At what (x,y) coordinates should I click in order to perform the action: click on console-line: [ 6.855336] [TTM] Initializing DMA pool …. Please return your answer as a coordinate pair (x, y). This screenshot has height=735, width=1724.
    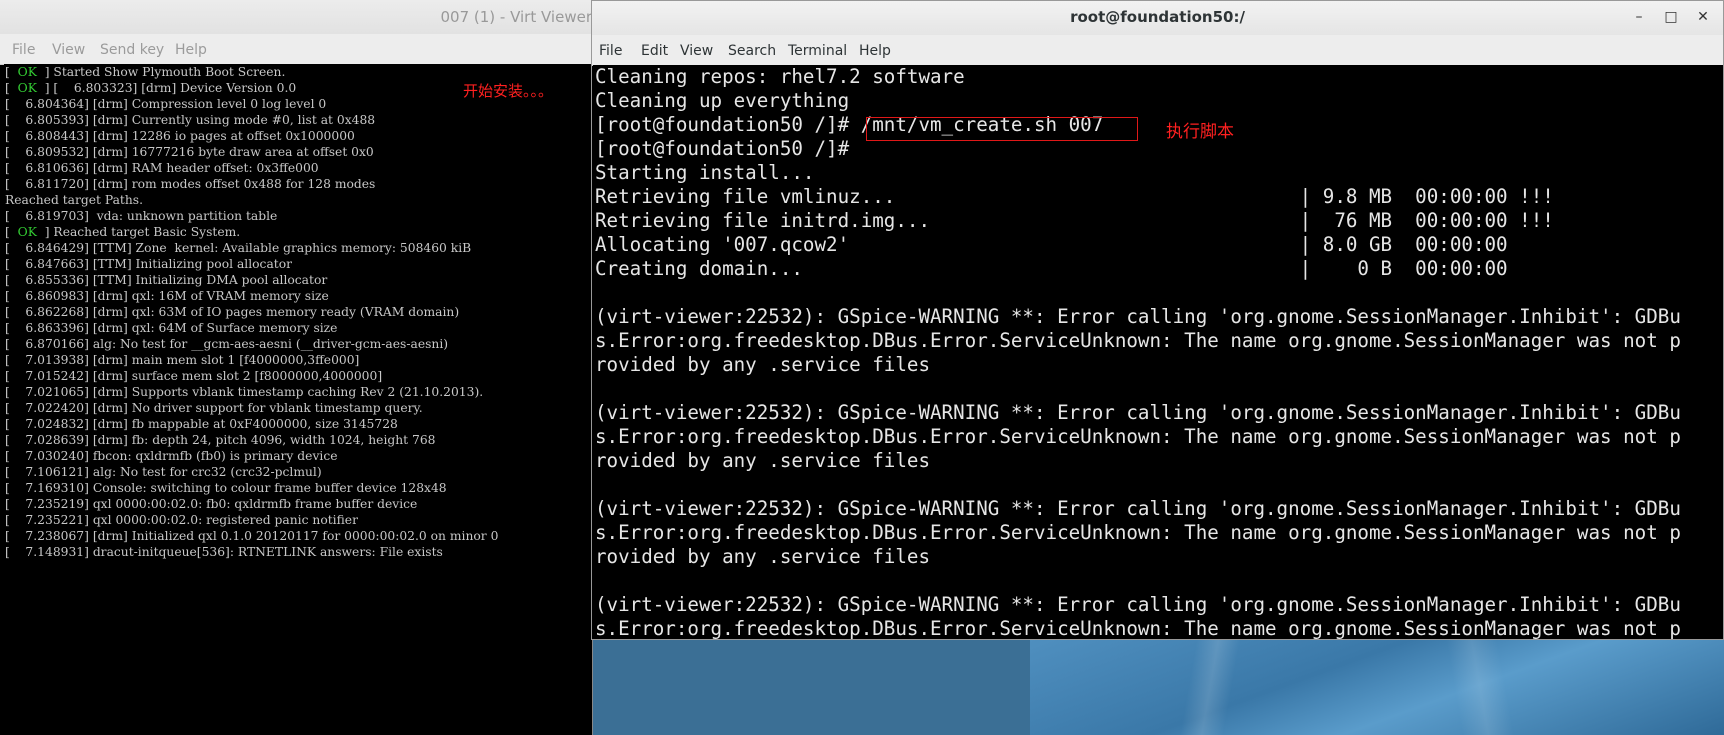
    Looking at the image, I should click on (166, 280).